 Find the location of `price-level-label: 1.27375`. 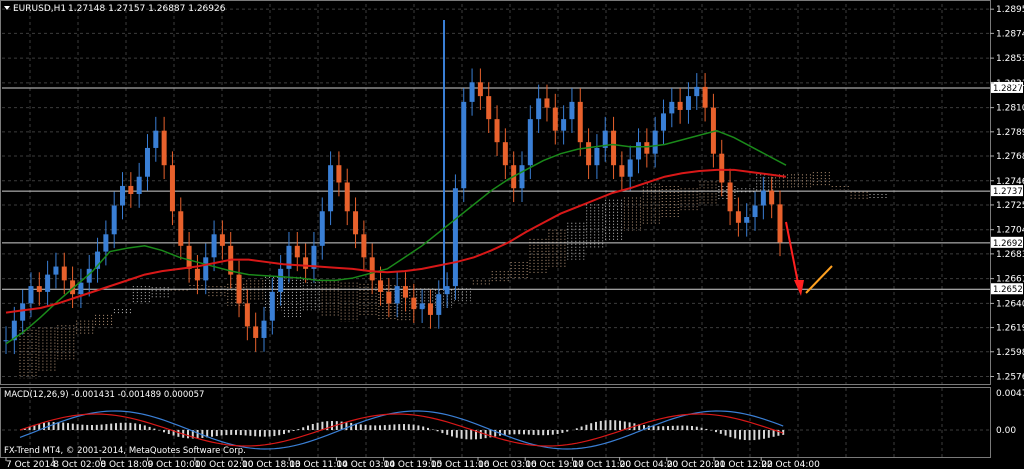

price-level-label: 1.27375 is located at coordinates (1008, 192).